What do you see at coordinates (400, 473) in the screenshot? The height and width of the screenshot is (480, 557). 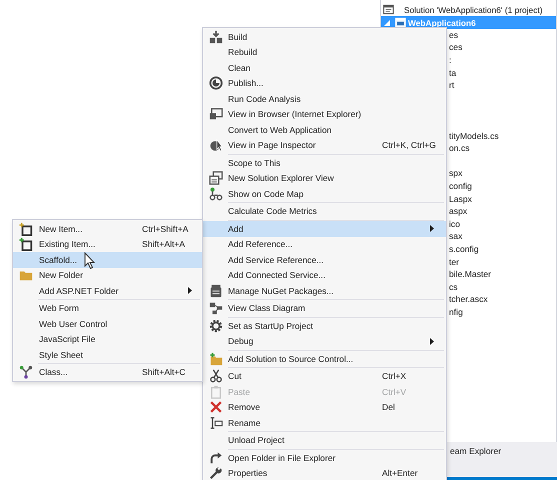 I see `shortcut-label: Alt+Enter` at bounding box center [400, 473].